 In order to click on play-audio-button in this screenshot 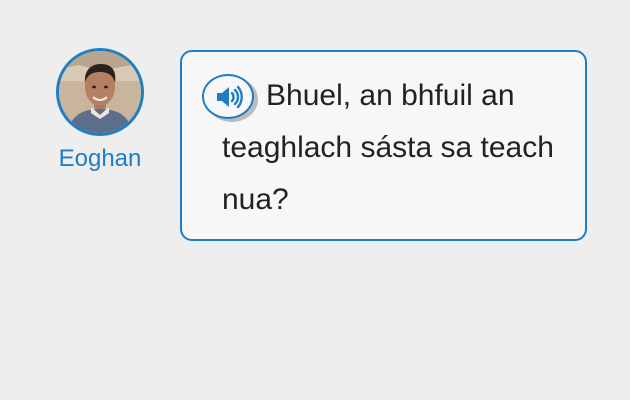, I will do `click(230, 98)`.